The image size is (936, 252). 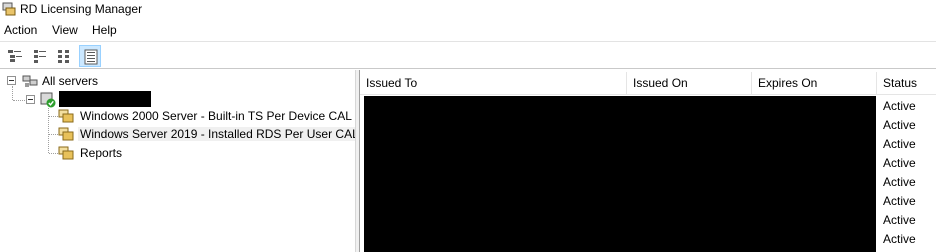 I want to click on app-icon, so click(x=9, y=9).